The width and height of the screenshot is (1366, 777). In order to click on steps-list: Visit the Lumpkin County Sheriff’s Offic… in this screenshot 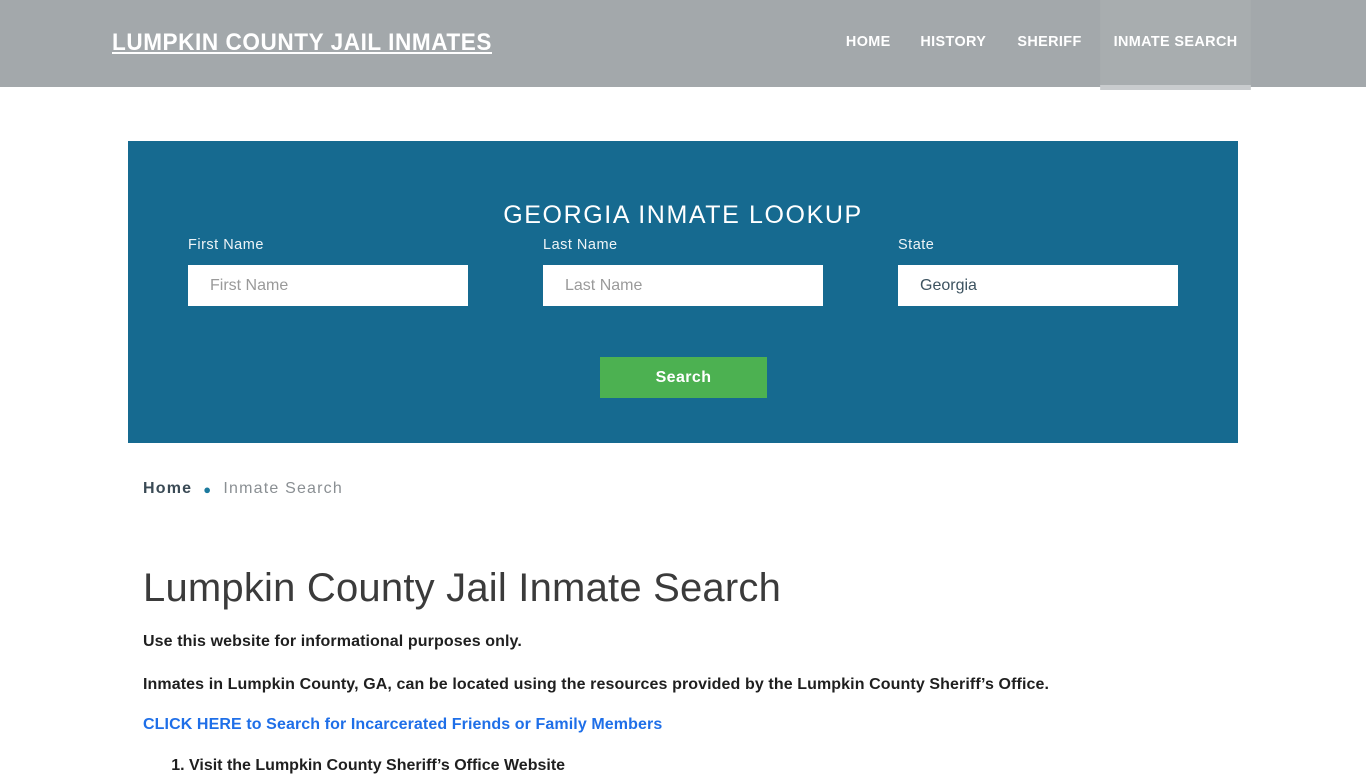, I will do `click(683, 765)`.